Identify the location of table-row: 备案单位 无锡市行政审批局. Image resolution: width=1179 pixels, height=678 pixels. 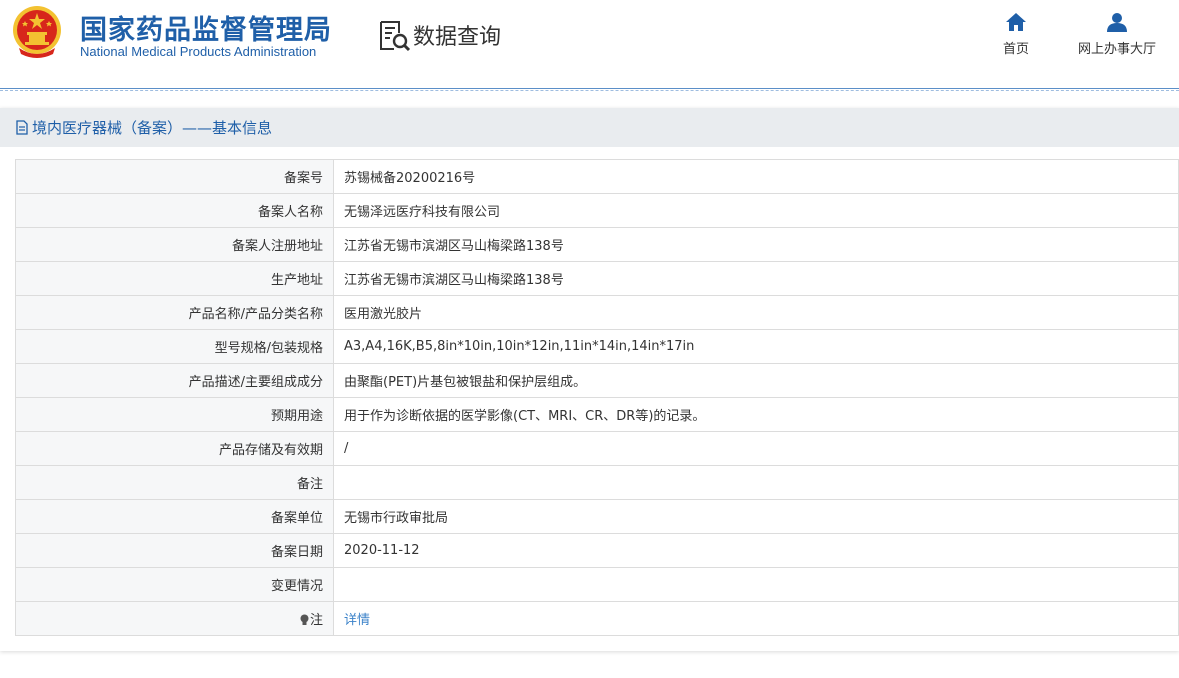
(597, 516).